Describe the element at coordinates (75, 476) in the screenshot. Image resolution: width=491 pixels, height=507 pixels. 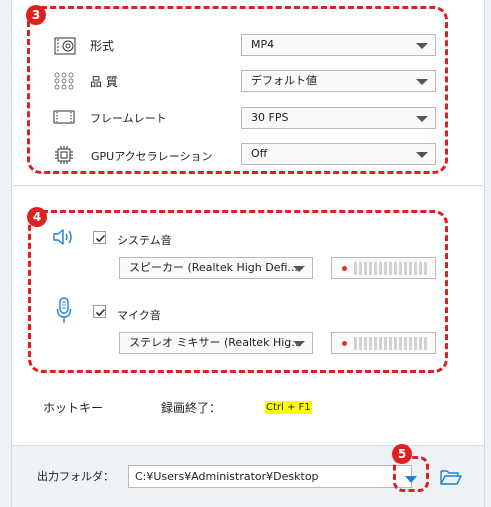
I see `output-folder-label: 出力フォルダ：` at that location.